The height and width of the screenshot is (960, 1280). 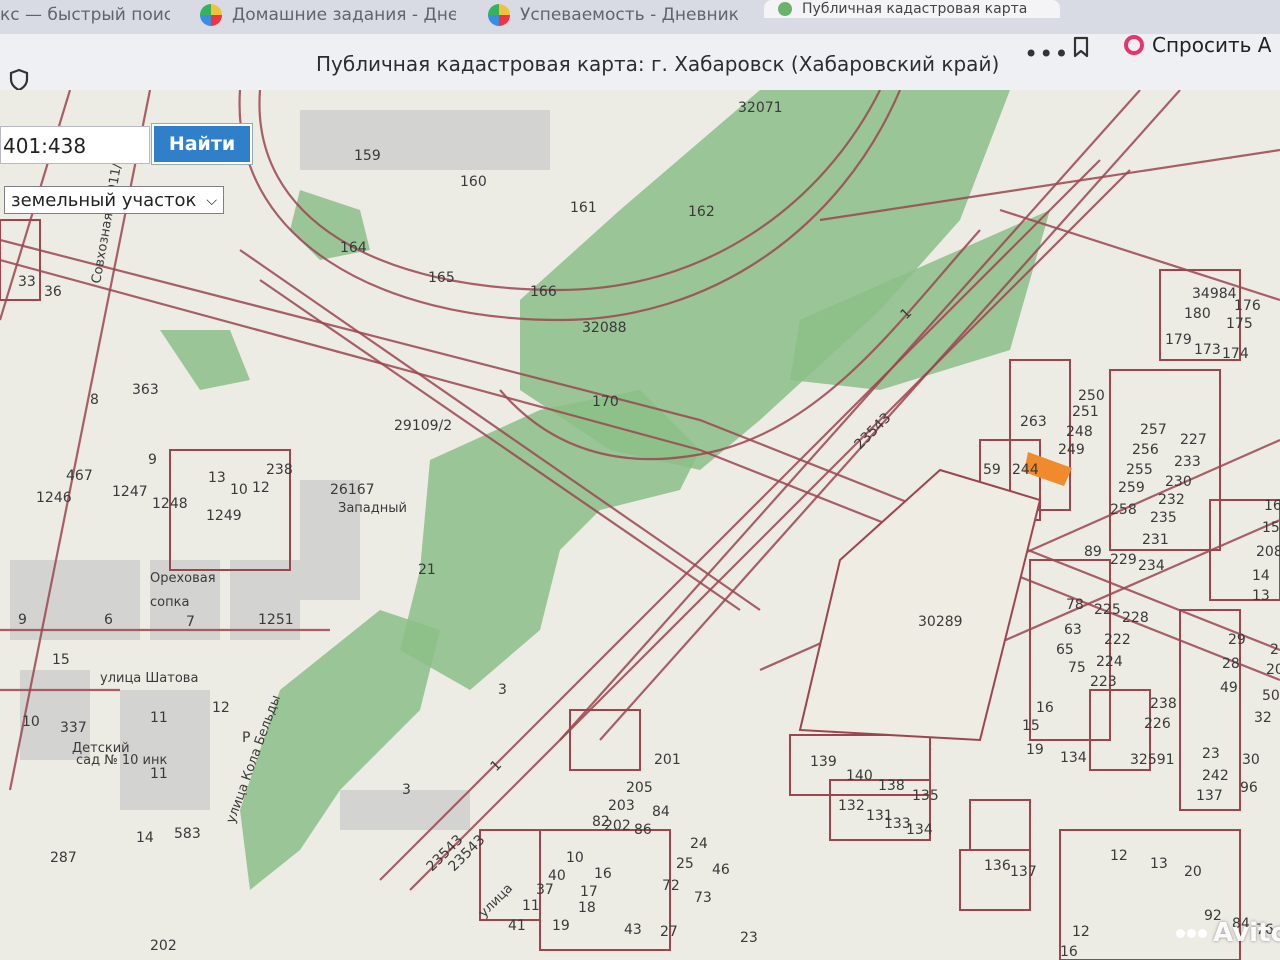 I want to click on map-label: 36, so click(x=53, y=292).